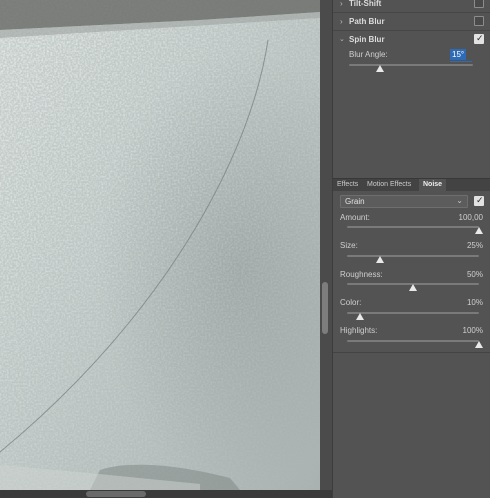 The height and width of the screenshot is (498, 490). I want to click on noise-type-value: Grain, so click(355, 201).